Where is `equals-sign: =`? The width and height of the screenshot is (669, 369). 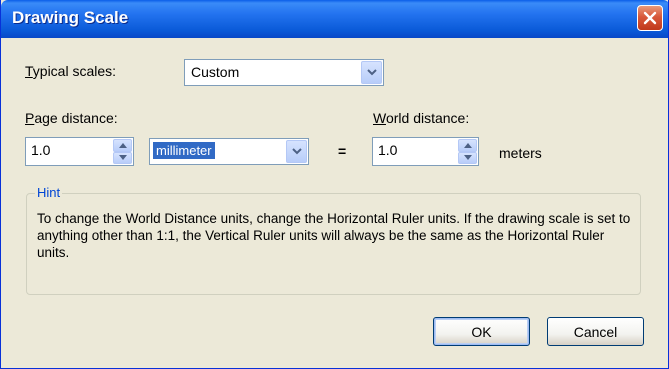
equals-sign: = is located at coordinates (342, 151).